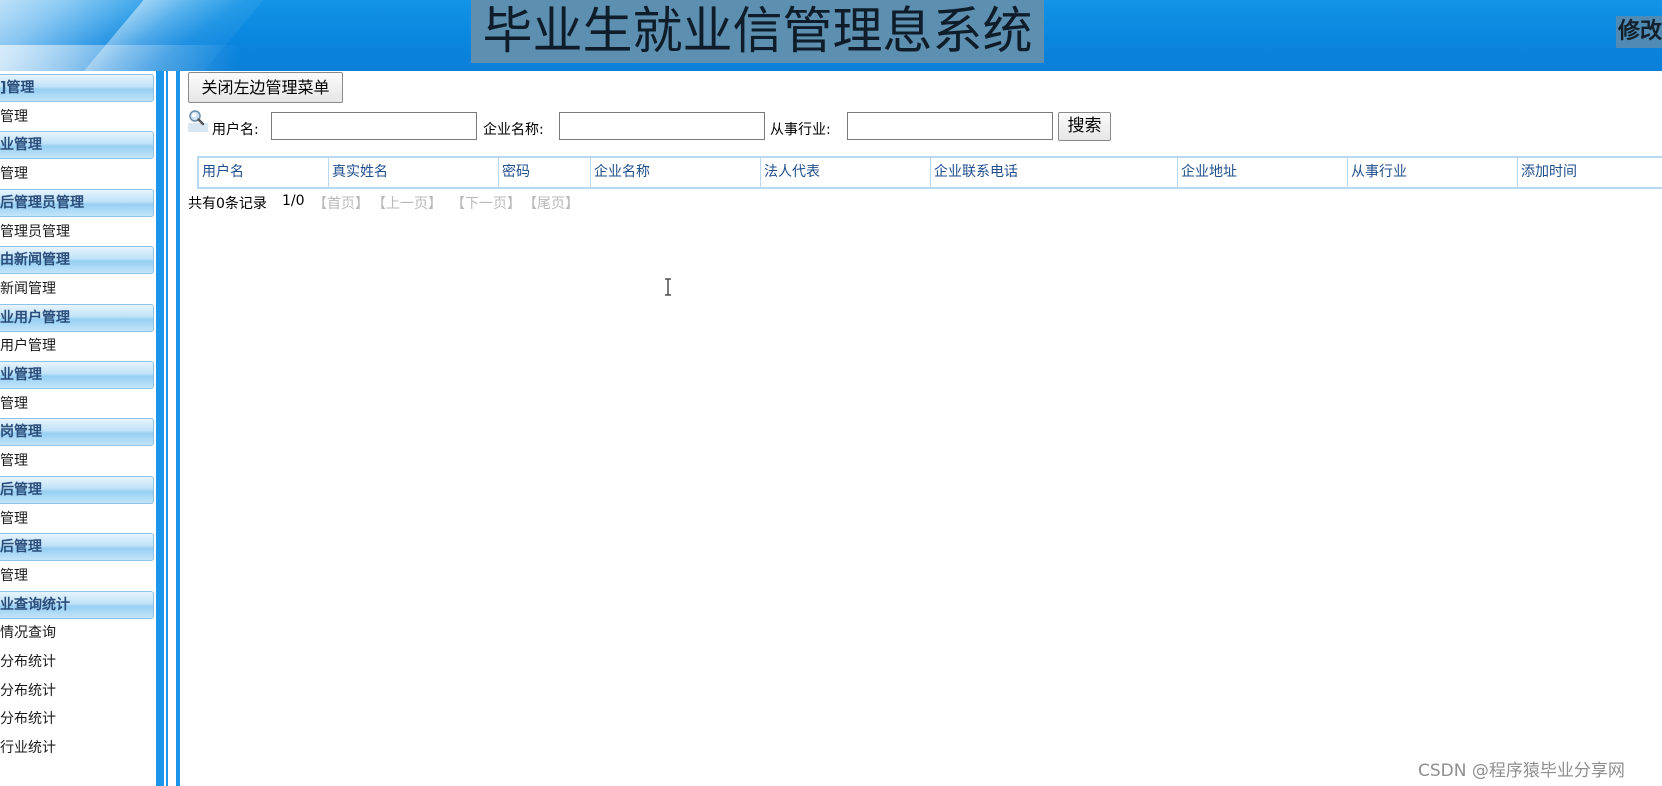 This screenshot has height=786, width=1662. Describe the element at coordinates (198, 121) in the screenshot. I see `magnifier-icon` at that location.